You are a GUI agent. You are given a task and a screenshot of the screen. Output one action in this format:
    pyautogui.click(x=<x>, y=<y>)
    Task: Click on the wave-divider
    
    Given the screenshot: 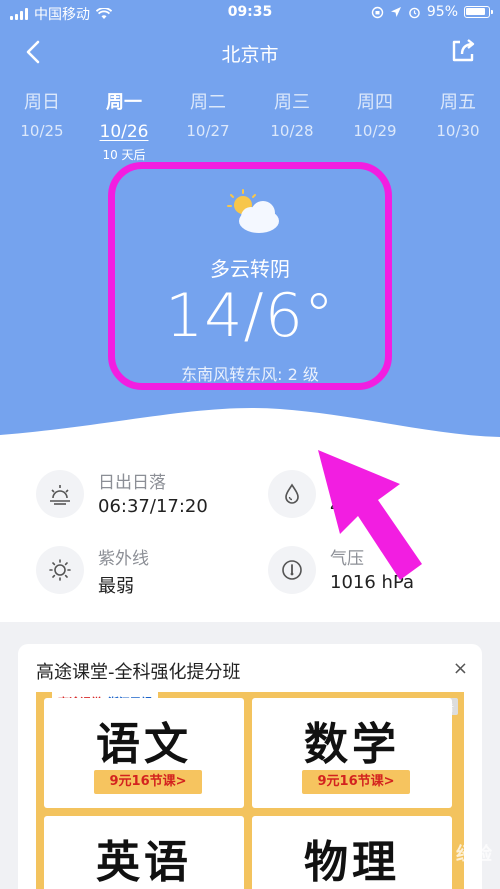 What is the action you would take?
    pyautogui.click(x=250, y=423)
    